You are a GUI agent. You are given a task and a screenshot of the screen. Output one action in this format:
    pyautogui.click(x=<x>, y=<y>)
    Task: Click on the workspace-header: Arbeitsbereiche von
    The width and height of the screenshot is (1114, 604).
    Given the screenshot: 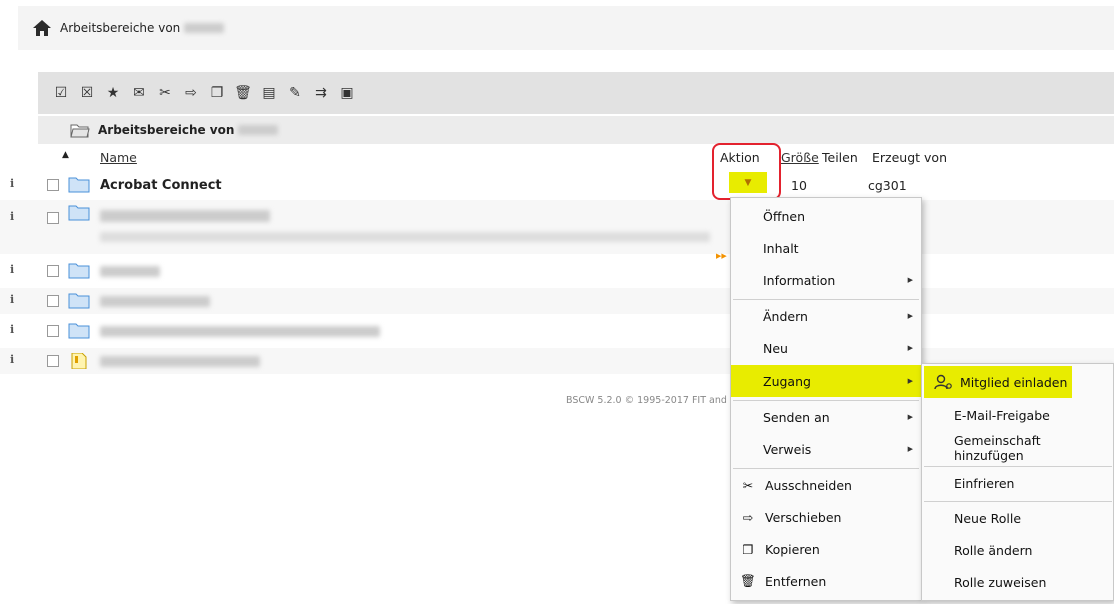 What is the action you would take?
    pyautogui.click(x=566, y=28)
    